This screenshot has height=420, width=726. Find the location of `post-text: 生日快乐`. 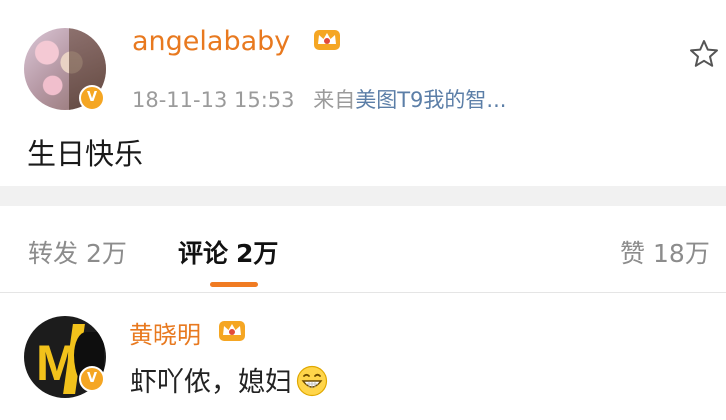

post-text: 生日快乐 is located at coordinates (85, 154).